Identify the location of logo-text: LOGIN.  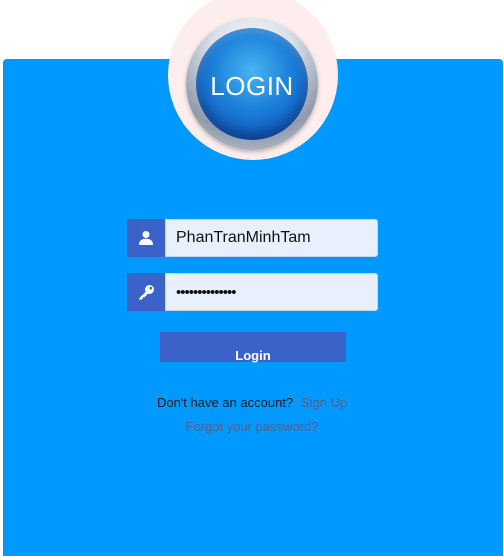
(252, 86).